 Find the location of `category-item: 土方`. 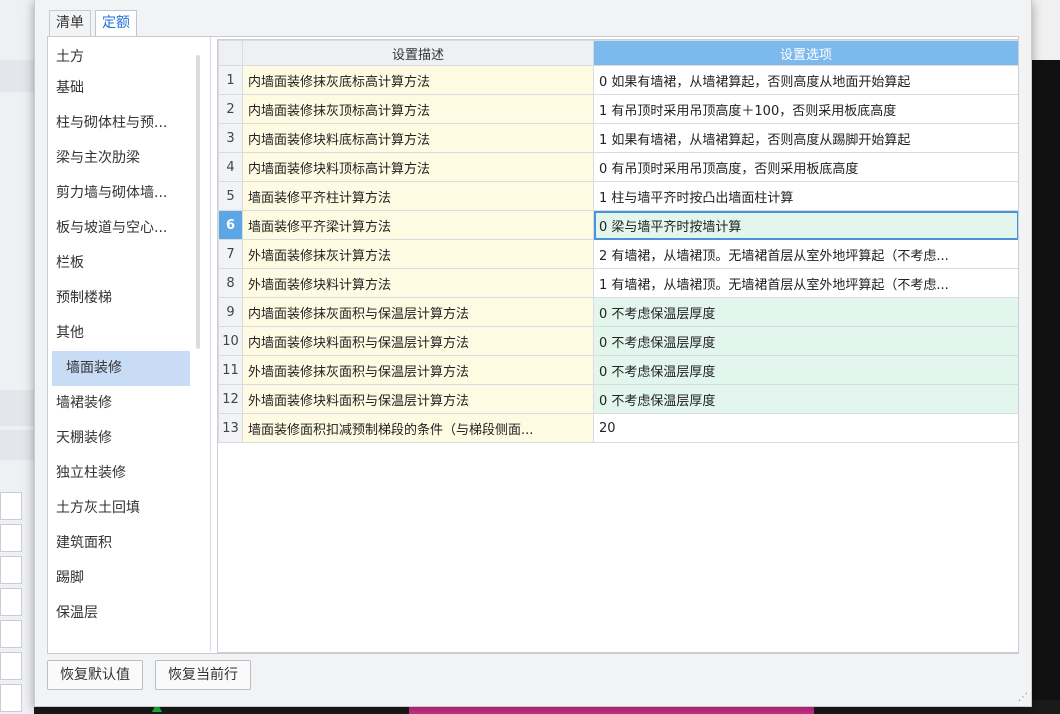

category-item: 土方 is located at coordinates (129, 57).